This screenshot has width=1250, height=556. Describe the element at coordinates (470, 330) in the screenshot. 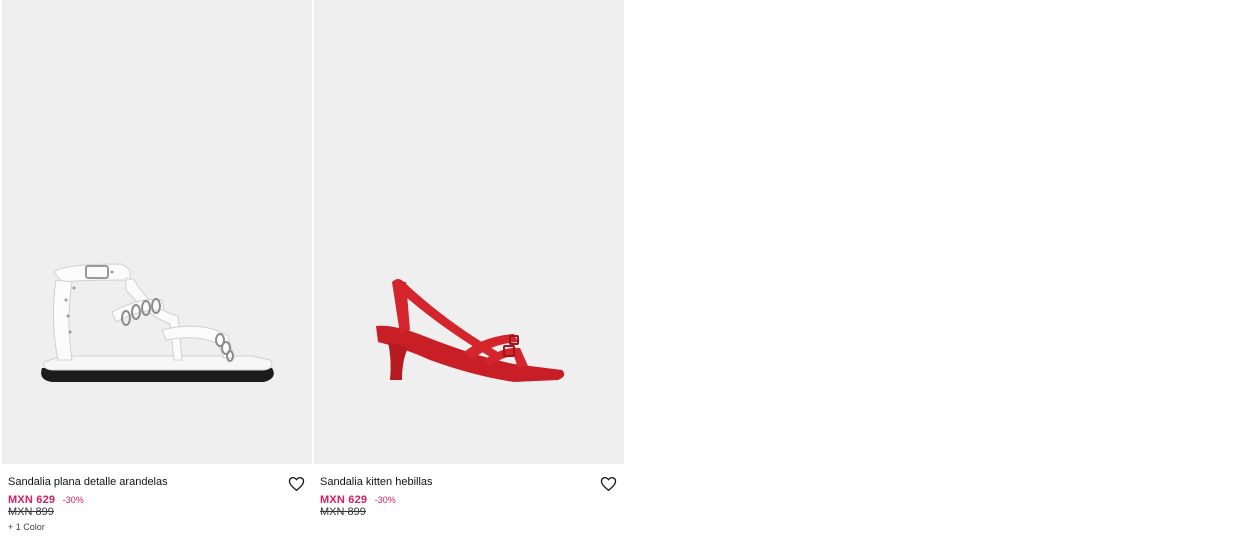

I see `red-kitten-heel-sandal-image` at that location.